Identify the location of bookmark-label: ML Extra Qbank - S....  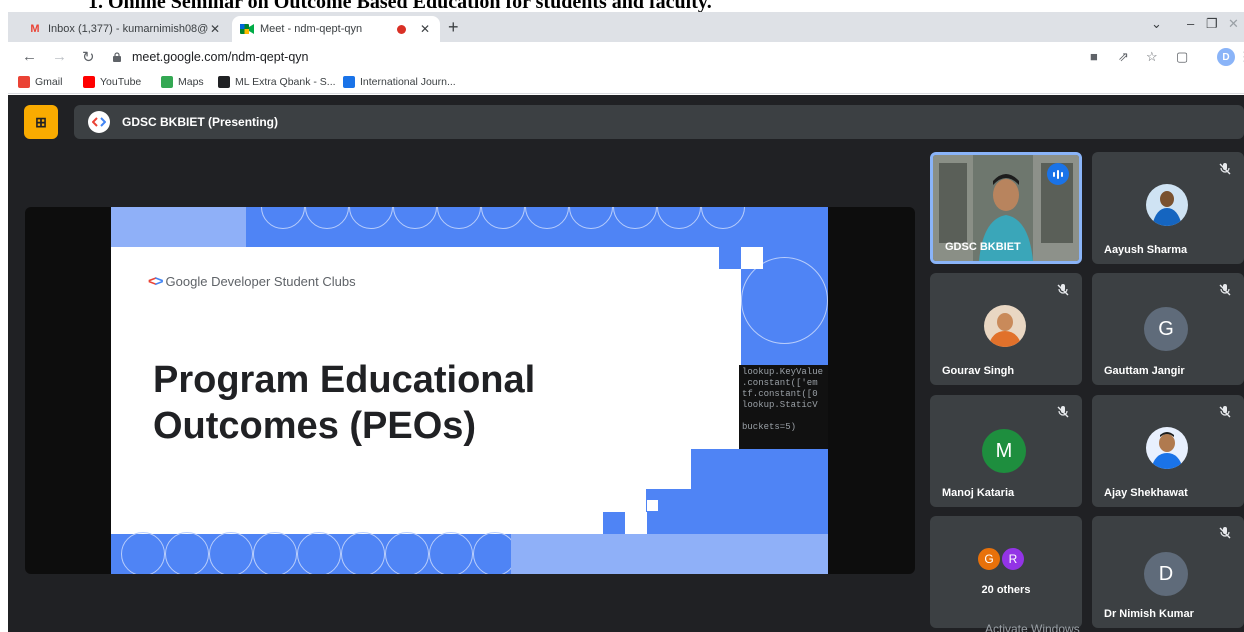
(285, 82).